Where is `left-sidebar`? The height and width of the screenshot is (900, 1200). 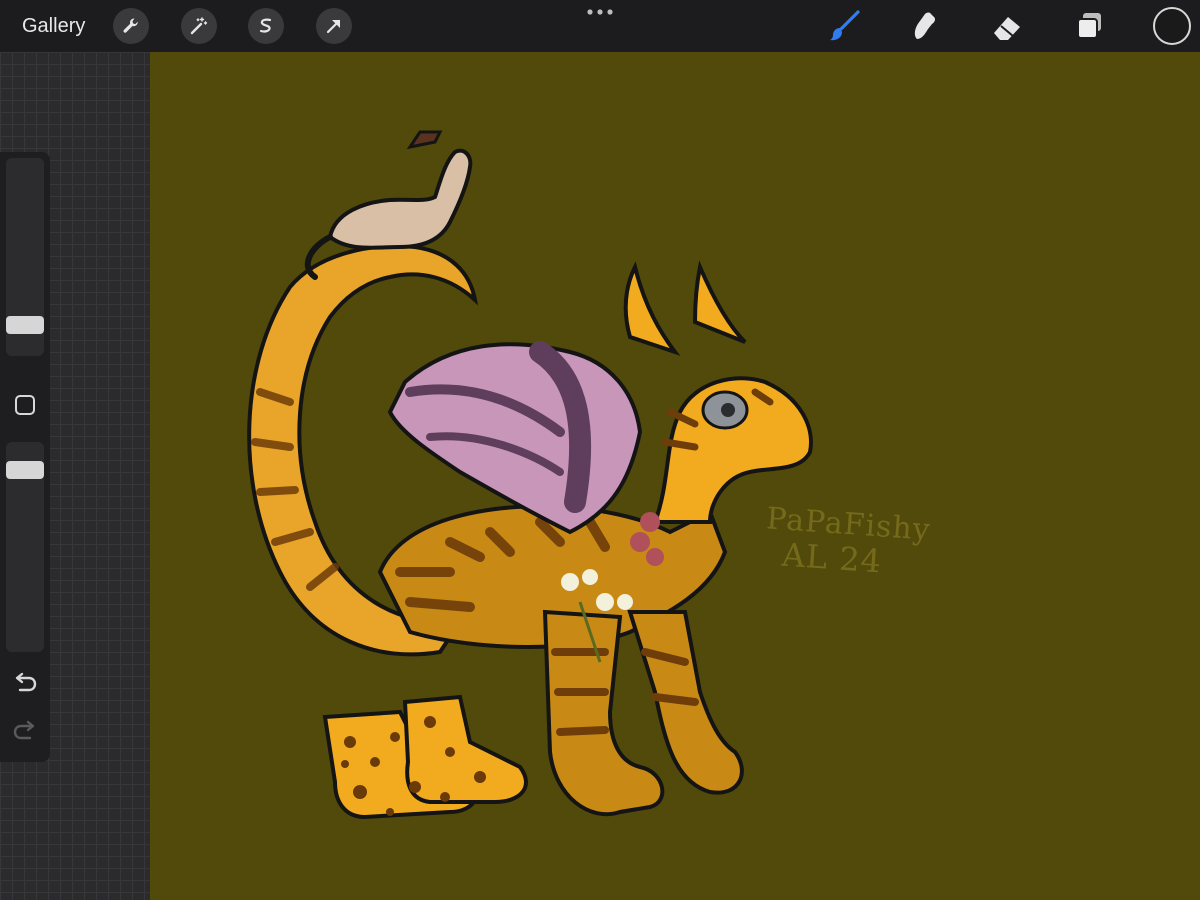
left-sidebar is located at coordinates (25, 457).